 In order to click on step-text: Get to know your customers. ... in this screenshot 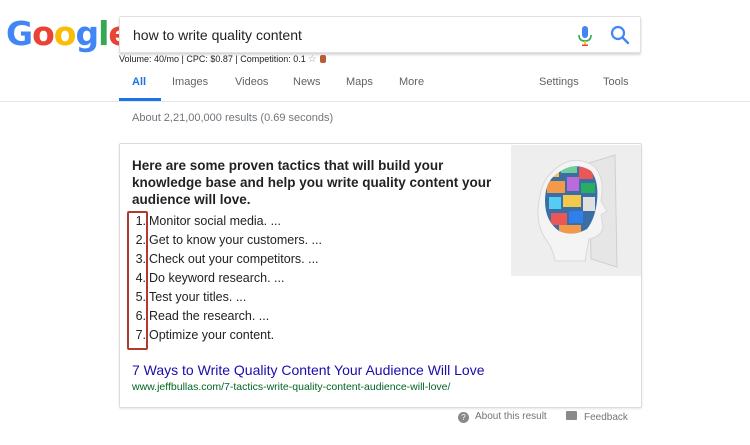, I will do `click(235, 240)`.